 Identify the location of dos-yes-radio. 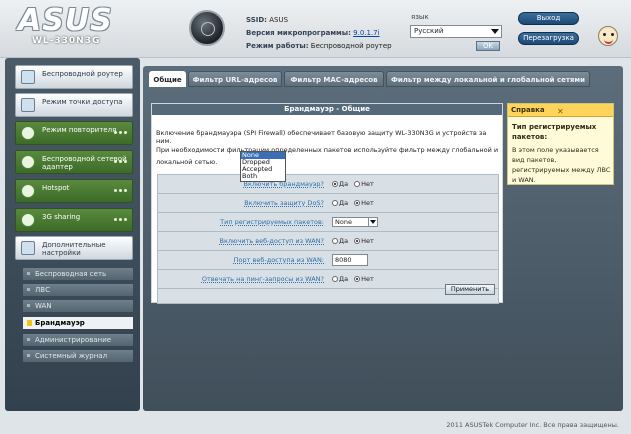
(335, 203).